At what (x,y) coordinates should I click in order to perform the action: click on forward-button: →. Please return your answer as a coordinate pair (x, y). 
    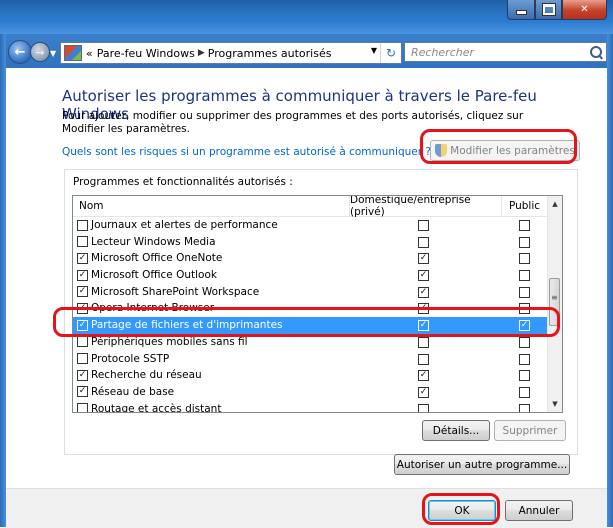
    Looking at the image, I should click on (40, 52).